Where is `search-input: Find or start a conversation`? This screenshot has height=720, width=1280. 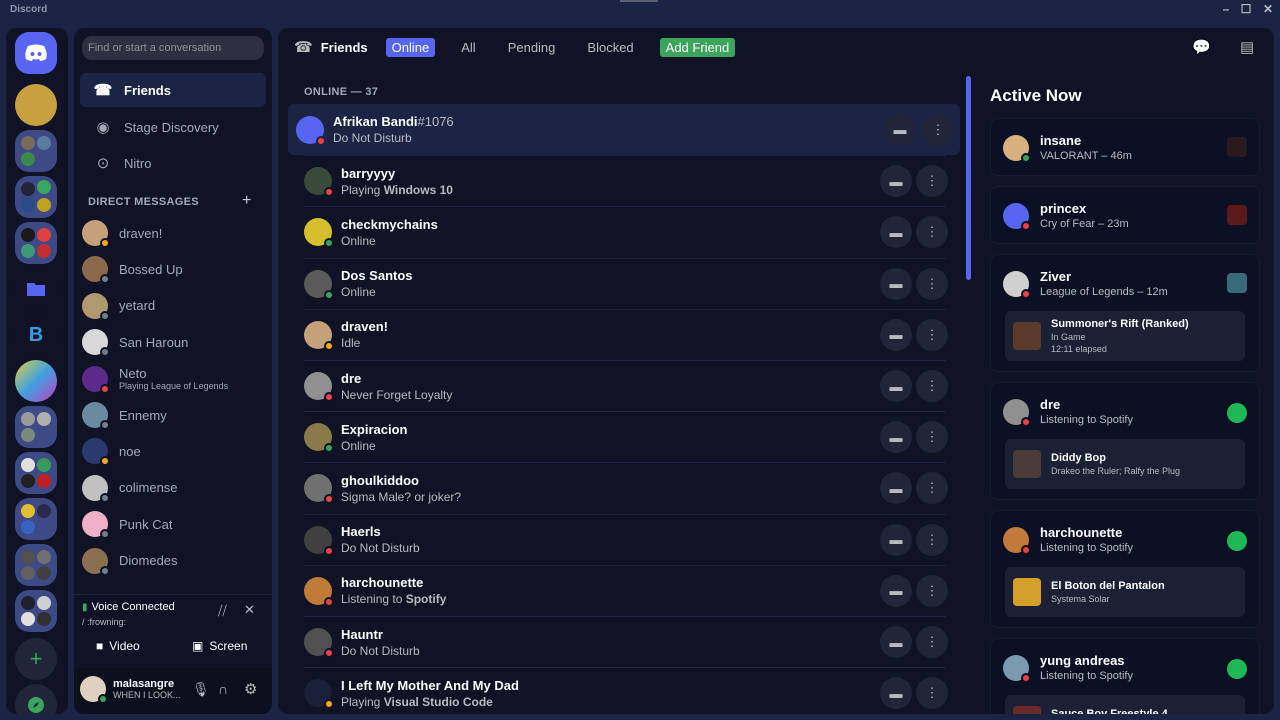 search-input: Find or start a conversation is located at coordinates (173, 48).